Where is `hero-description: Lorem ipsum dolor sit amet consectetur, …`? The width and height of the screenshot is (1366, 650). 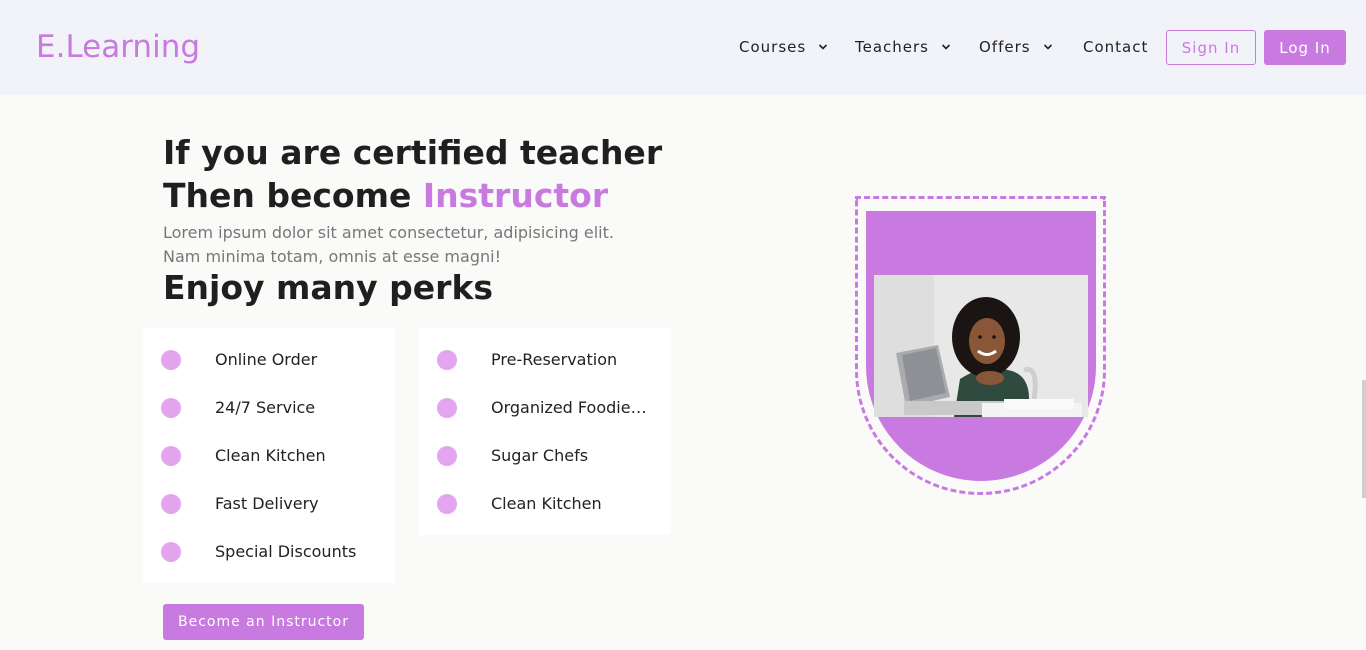
hero-description: Lorem ipsum dolor sit amet consectetur, … is located at coordinates (388, 244).